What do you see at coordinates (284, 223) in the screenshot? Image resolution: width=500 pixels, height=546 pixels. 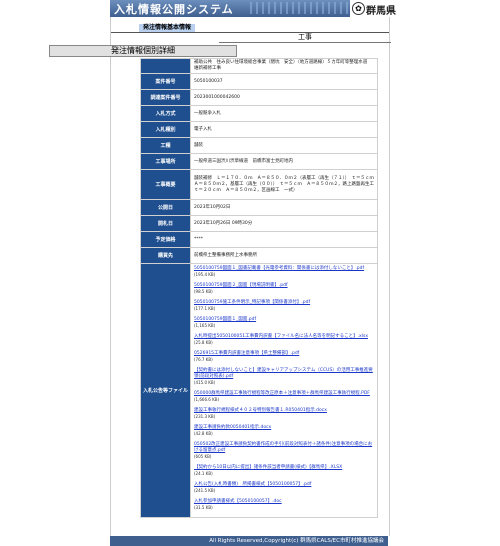 I see `info-value: 2023年10月26日 09時30分` at bounding box center [284, 223].